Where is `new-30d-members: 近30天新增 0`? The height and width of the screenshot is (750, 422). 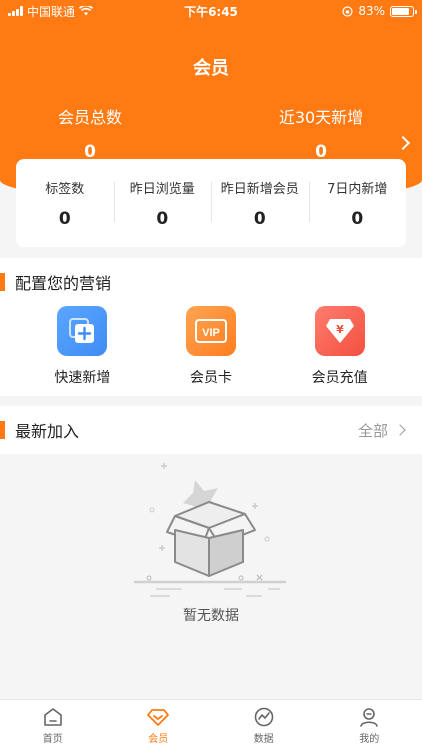
new-30d-members: 近30天新增 0 is located at coordinates (321, 133).